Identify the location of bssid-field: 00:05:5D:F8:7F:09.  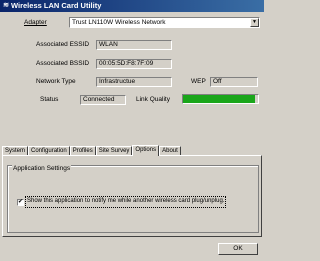
(134, 64).